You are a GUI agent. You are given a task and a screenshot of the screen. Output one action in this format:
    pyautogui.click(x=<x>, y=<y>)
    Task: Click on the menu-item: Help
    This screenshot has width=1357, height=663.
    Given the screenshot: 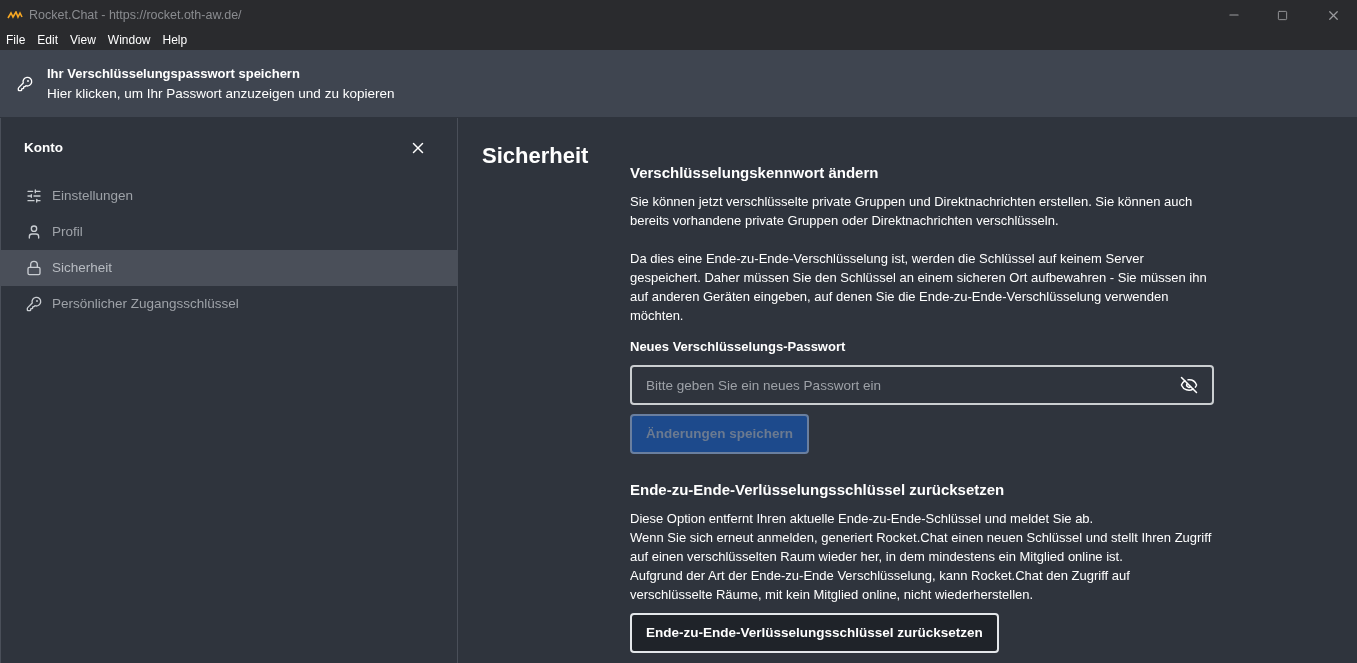 What is the action you would take?
    pyautogui.click(x=175, y=40)
    